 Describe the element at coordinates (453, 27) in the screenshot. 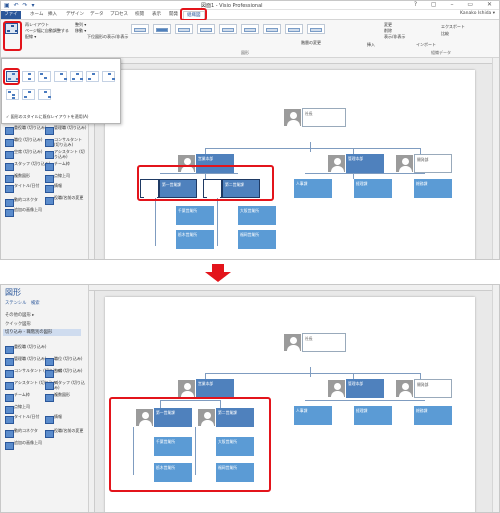

I see `export-button: エクスポート` at that location.